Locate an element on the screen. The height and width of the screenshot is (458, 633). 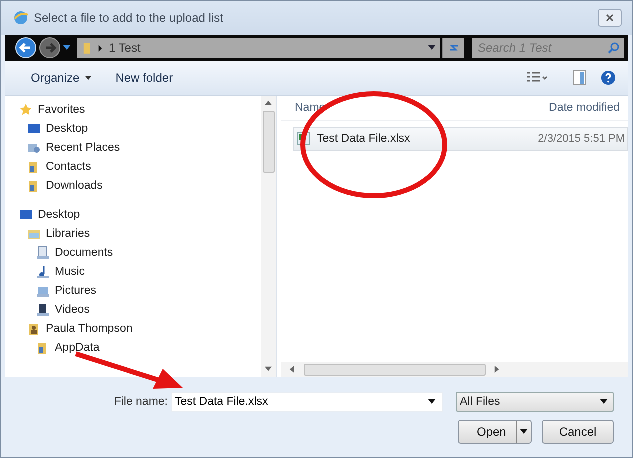
file-name: Test Data File.xlsx is located at coordinates (364, 139).